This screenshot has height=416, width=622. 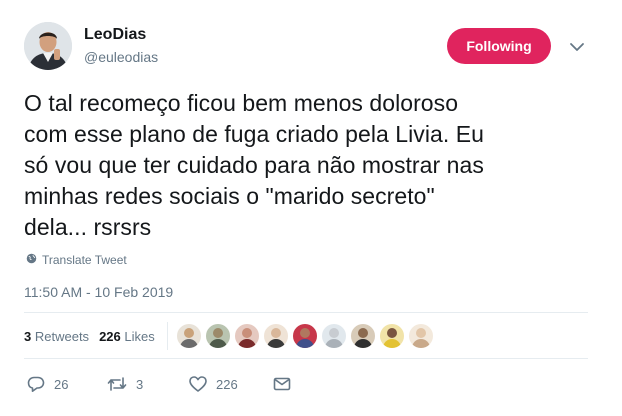 What do you see at coordinates (121, 57) in the screenshot?
I see `author-handle: @euleodias` at bounding box center [121, 57].